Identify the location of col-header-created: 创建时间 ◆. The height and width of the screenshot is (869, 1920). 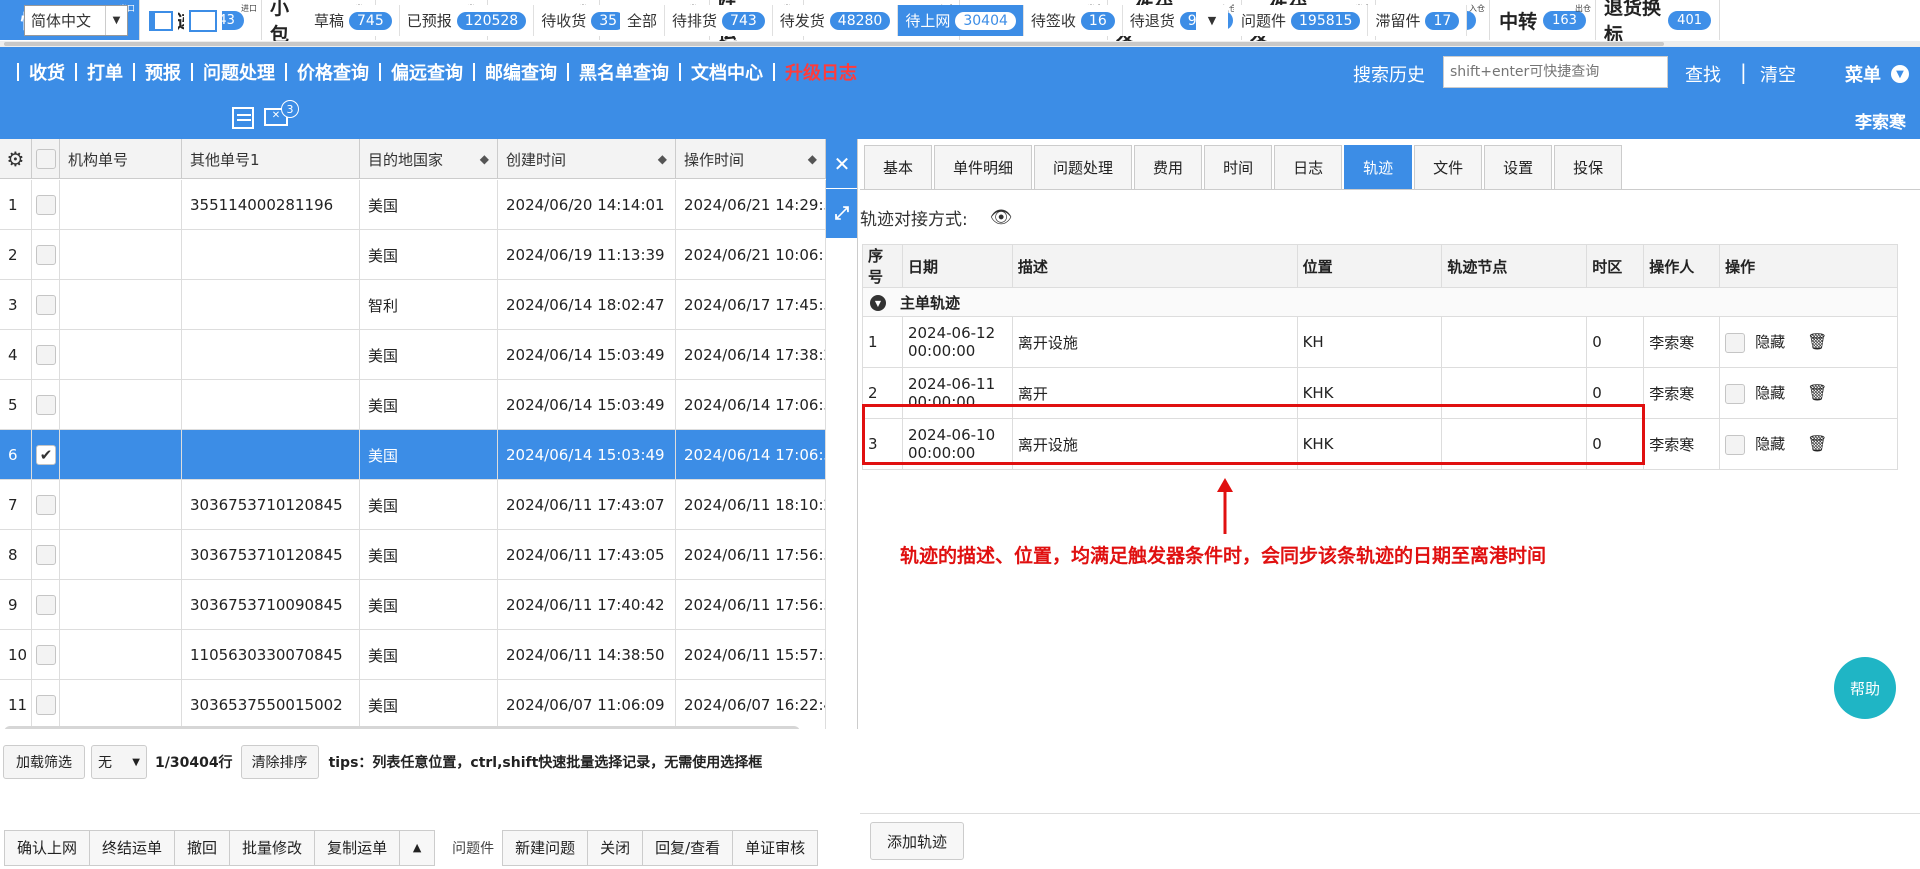
(587, 159).